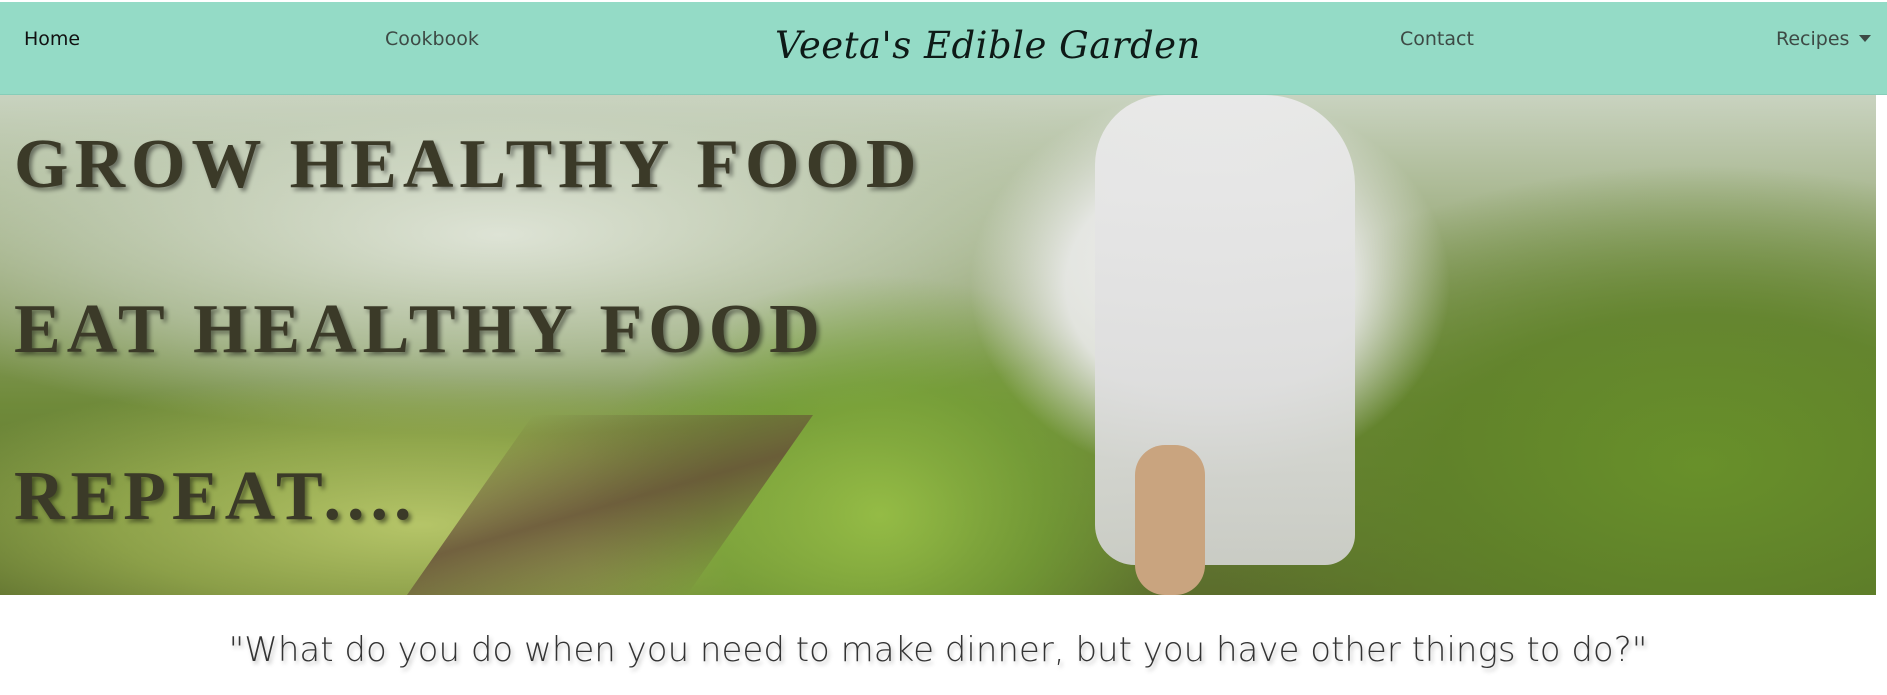 The image size is (1887, 695). What do you see at coordinates (610, 505) in the screenshot?
I see `hero-soil-row` at bounding box center [610, 505].